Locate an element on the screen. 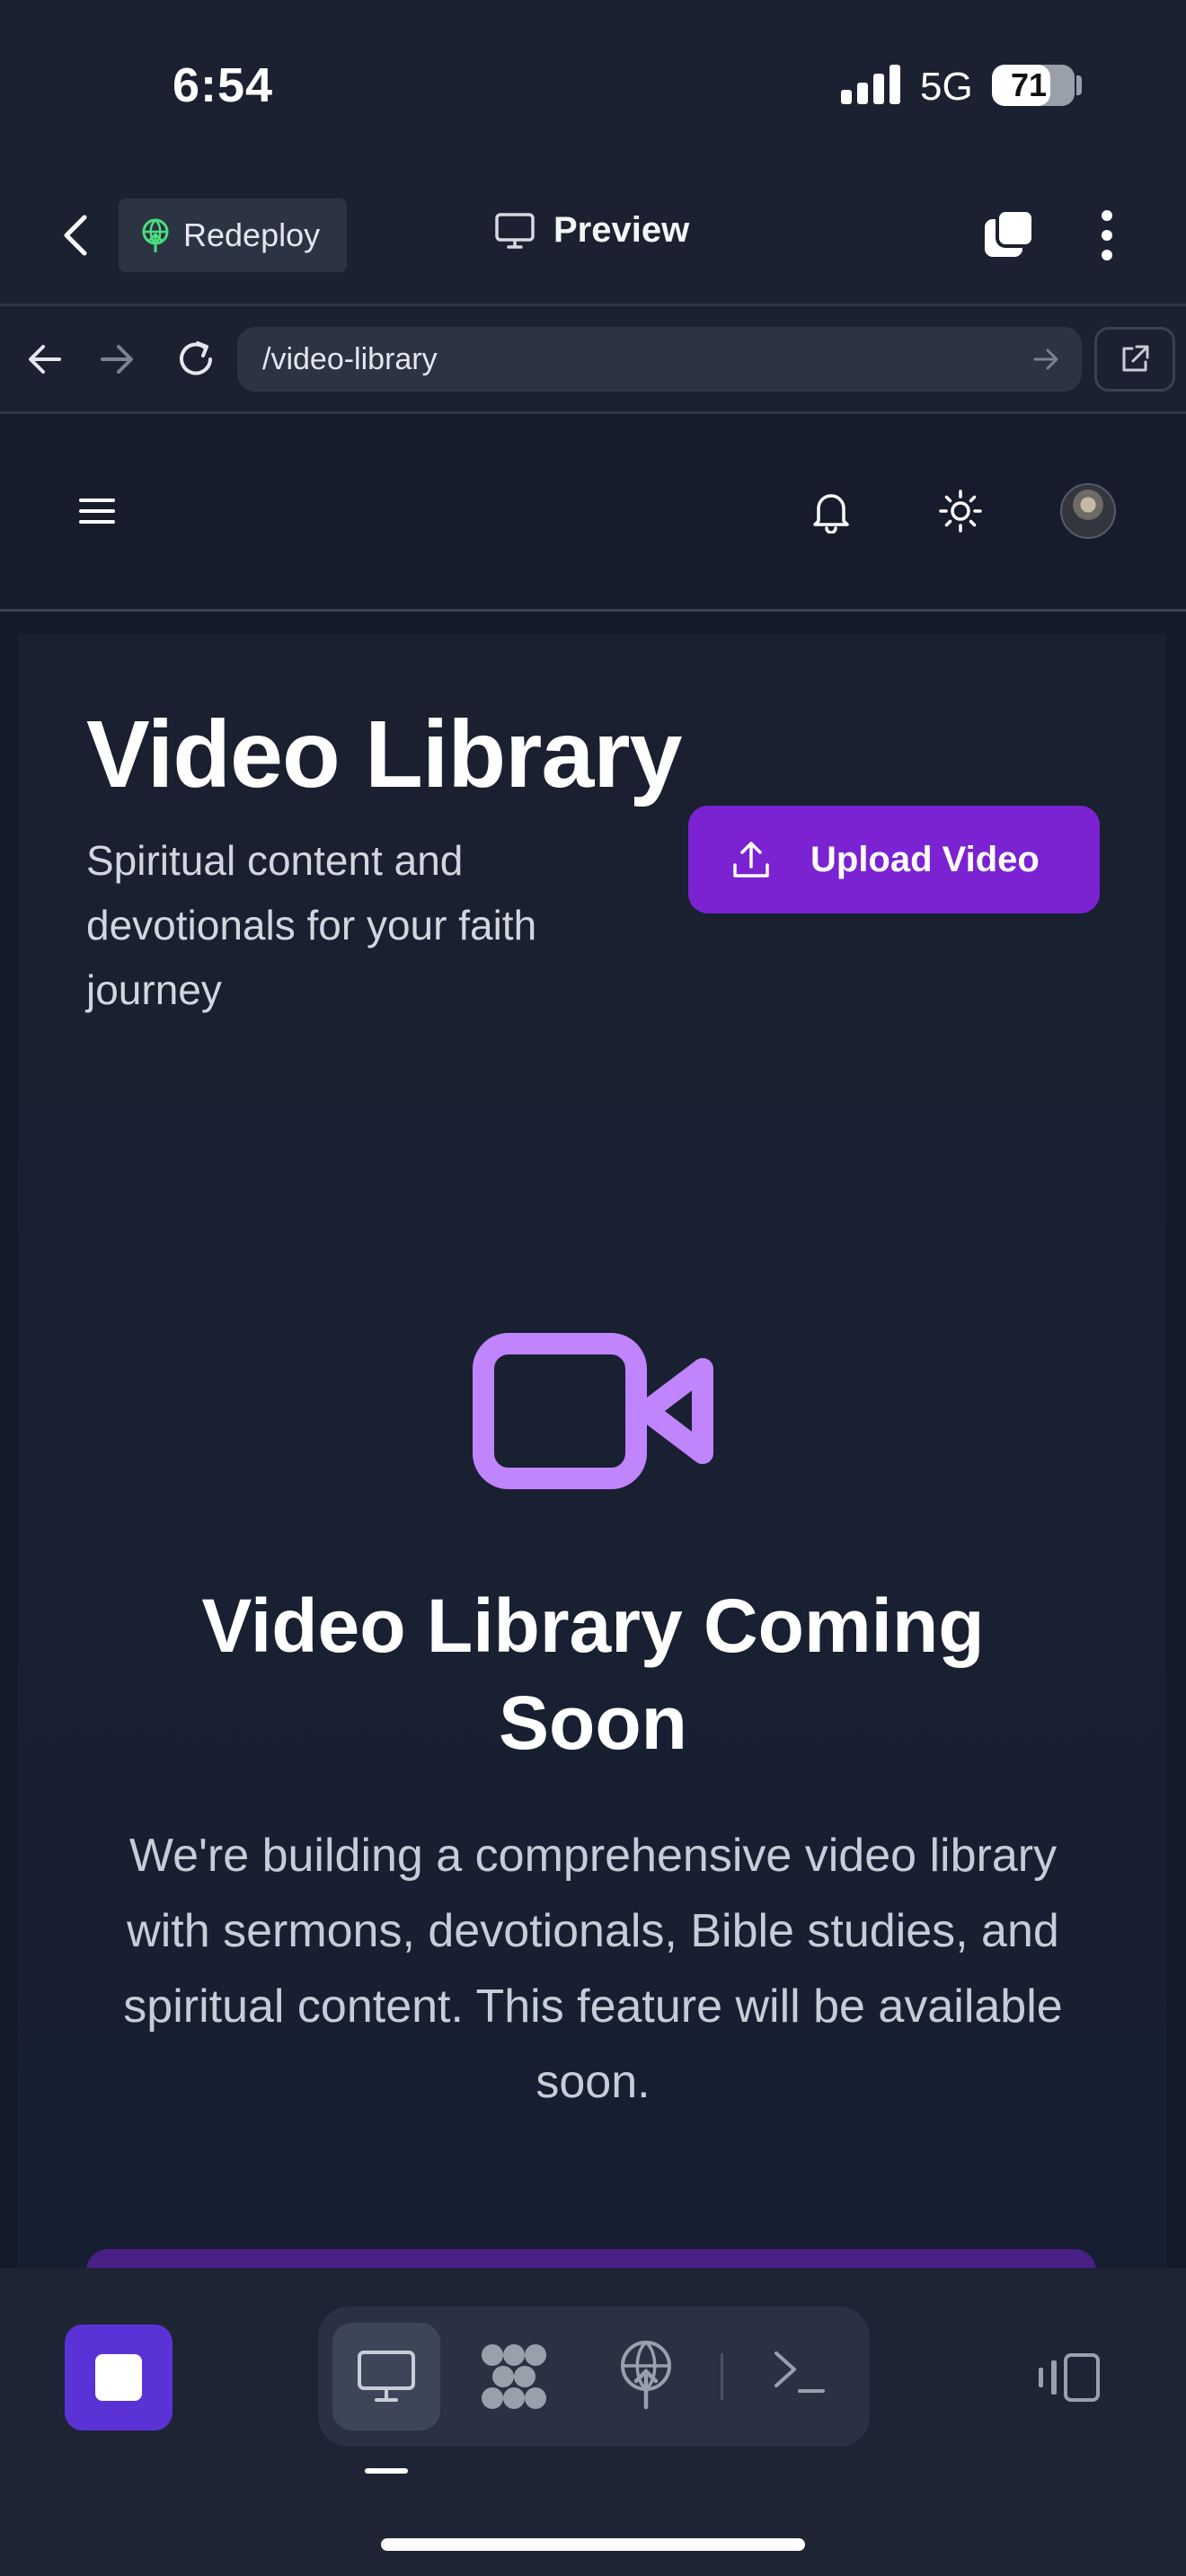 The width and height of the screenshot is (1186, 2576). open-external-button is located at coordinates (1134, 359).